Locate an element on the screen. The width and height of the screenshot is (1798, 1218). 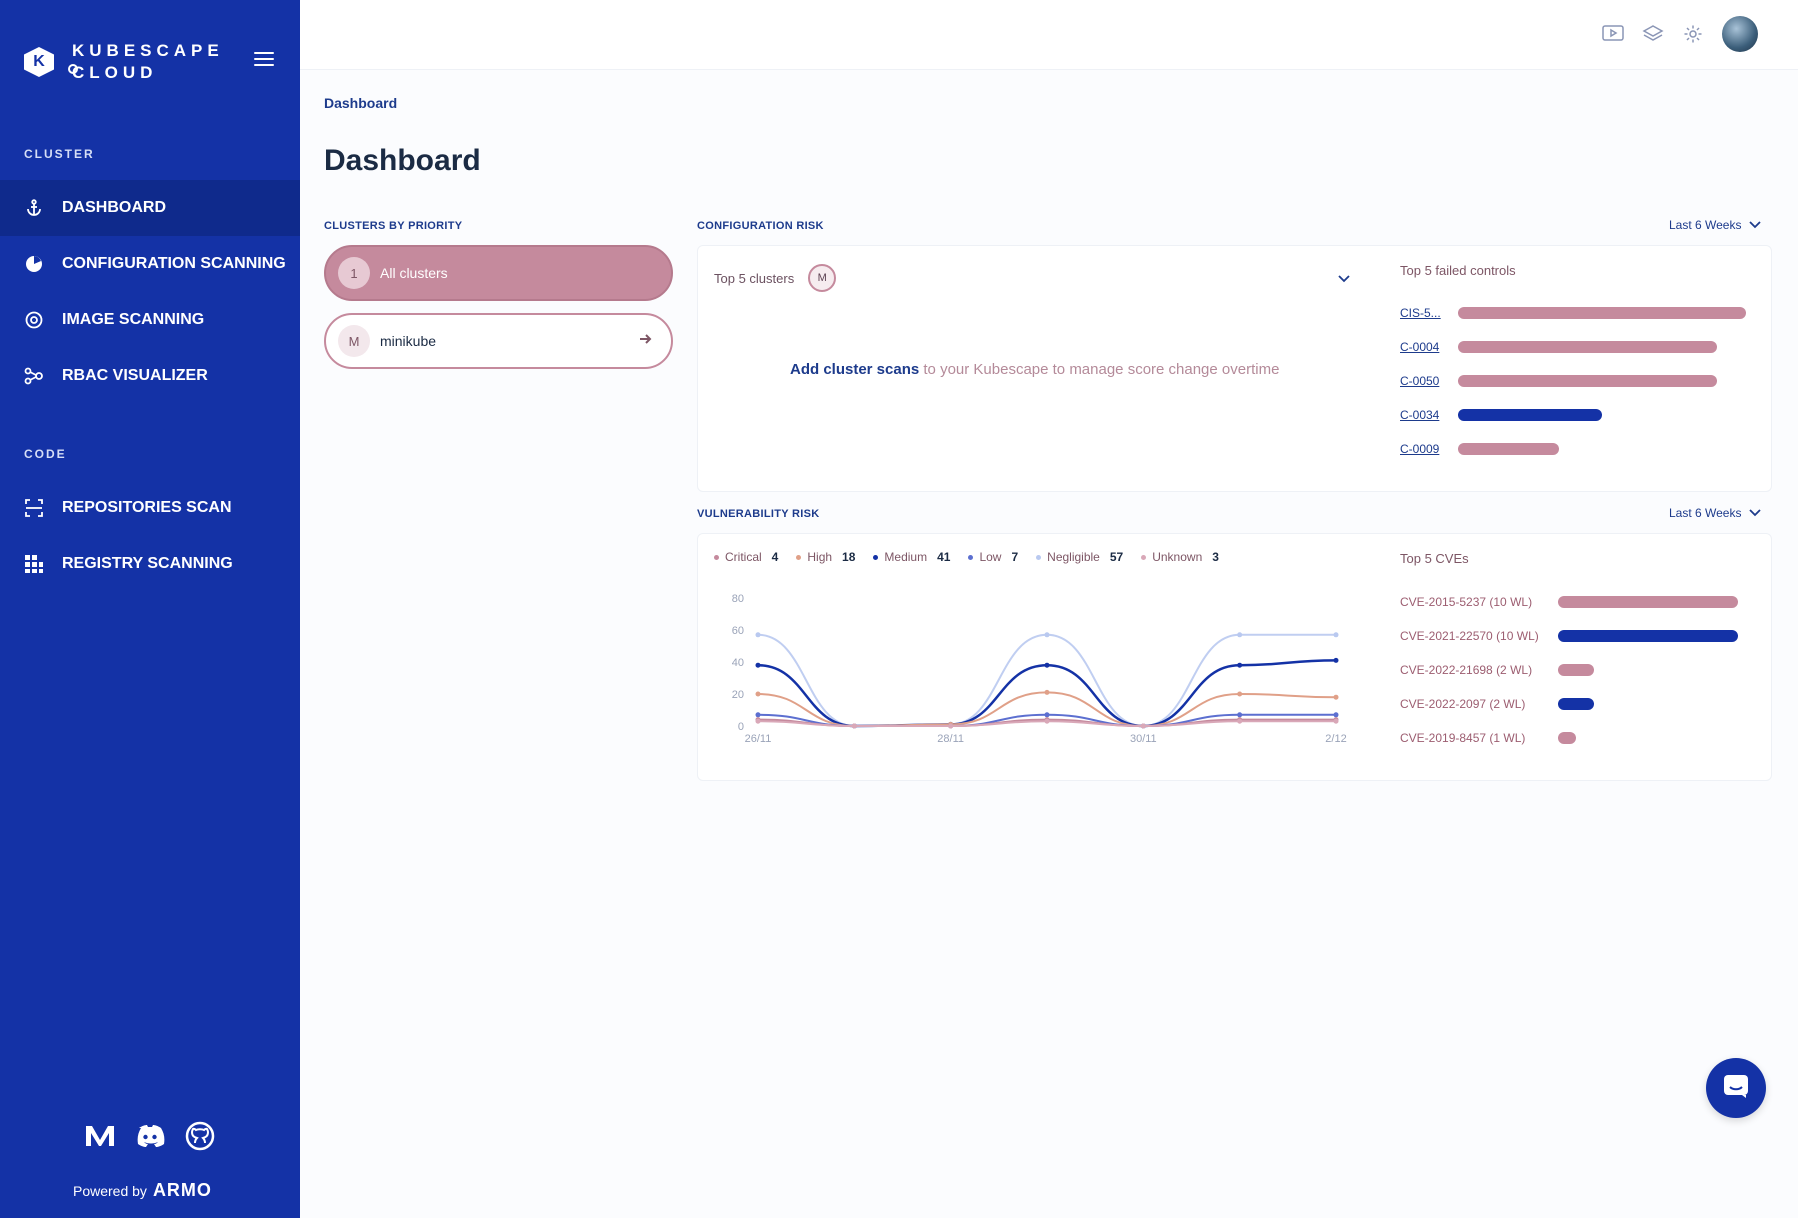
cve-row: CVE-2015-5237 (10 WL) is located at coordinates (1569, 602).